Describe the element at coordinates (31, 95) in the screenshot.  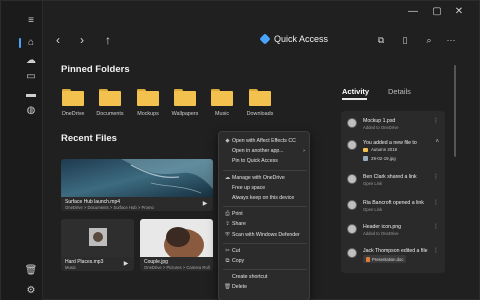
I see `drive-icon: ▬` at that location.